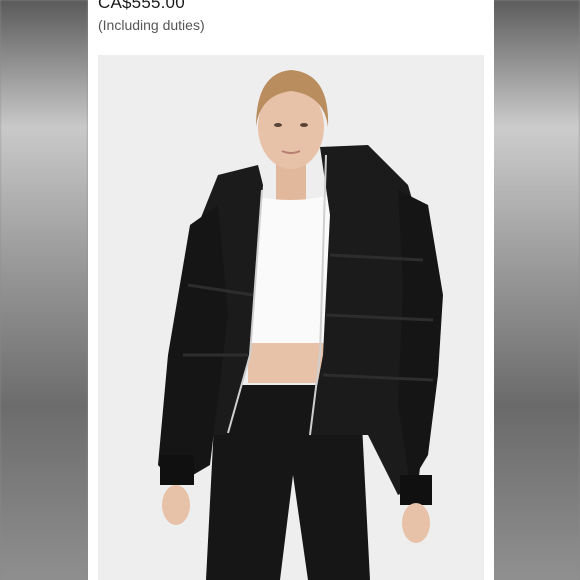 Image resolution: width=580 pixels, height=580 pixels. I want to click on product-price: CA$555.00, so click(141, 6).